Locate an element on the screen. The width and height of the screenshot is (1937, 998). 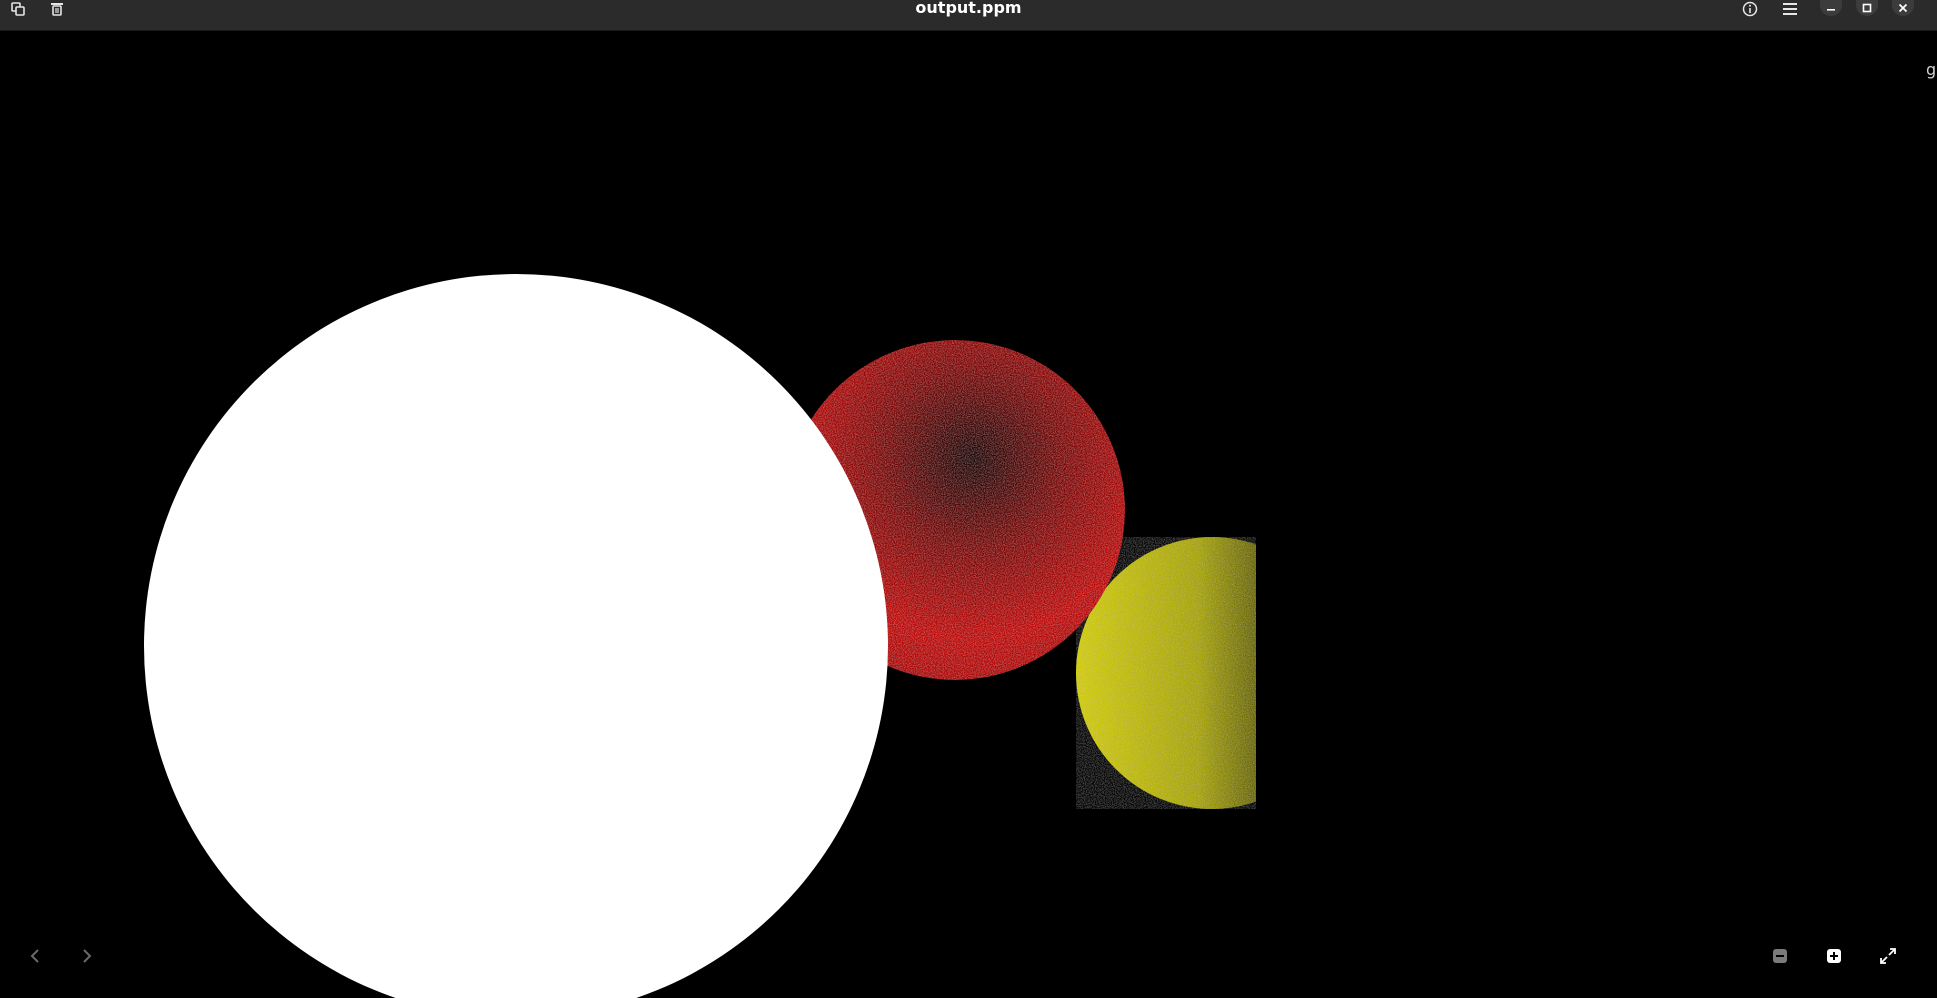
chevron-left-icon is located at coordinates (35, 956).